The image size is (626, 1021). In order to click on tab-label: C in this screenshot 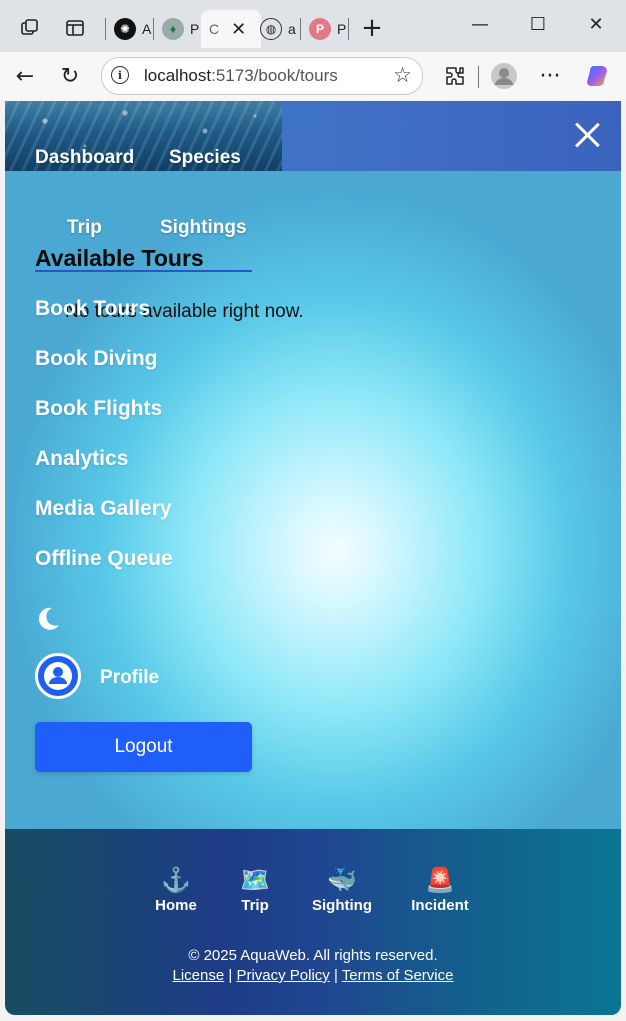, I will do `click(214, 29)`.